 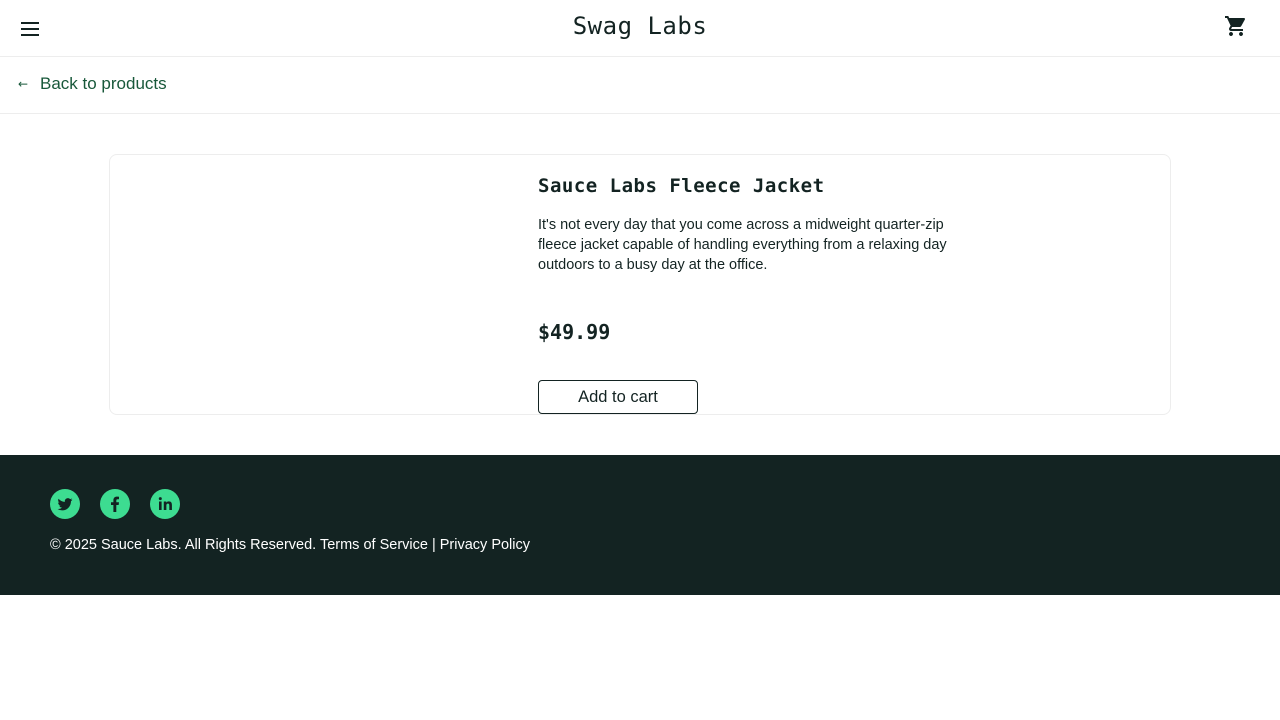 What do you see at coordinates (165, 504) in the screenshot?
I see `linkedin-icon` at bounding box center [165, 504].